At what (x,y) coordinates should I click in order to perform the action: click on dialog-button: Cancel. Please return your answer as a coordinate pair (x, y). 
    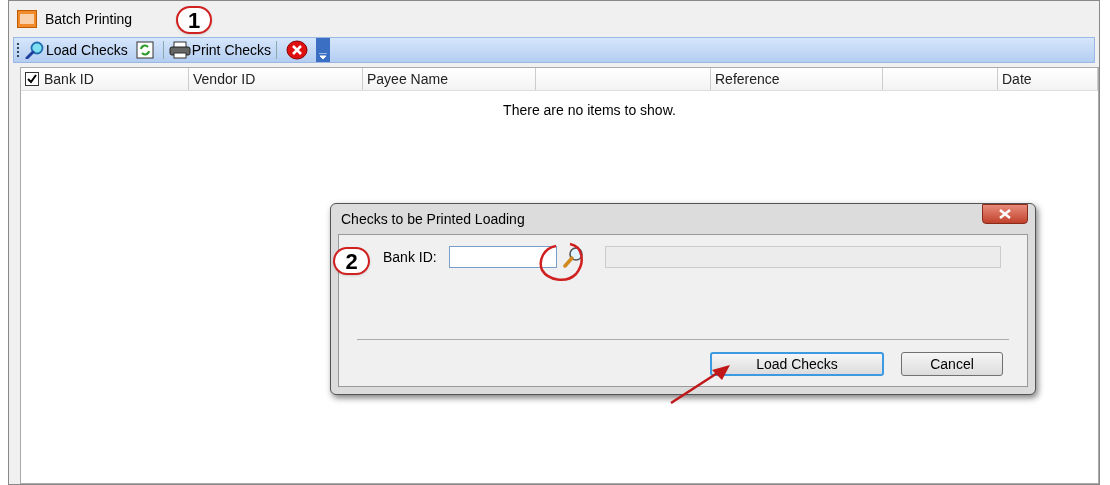
    Looking at the image, I should click on (952, 364).